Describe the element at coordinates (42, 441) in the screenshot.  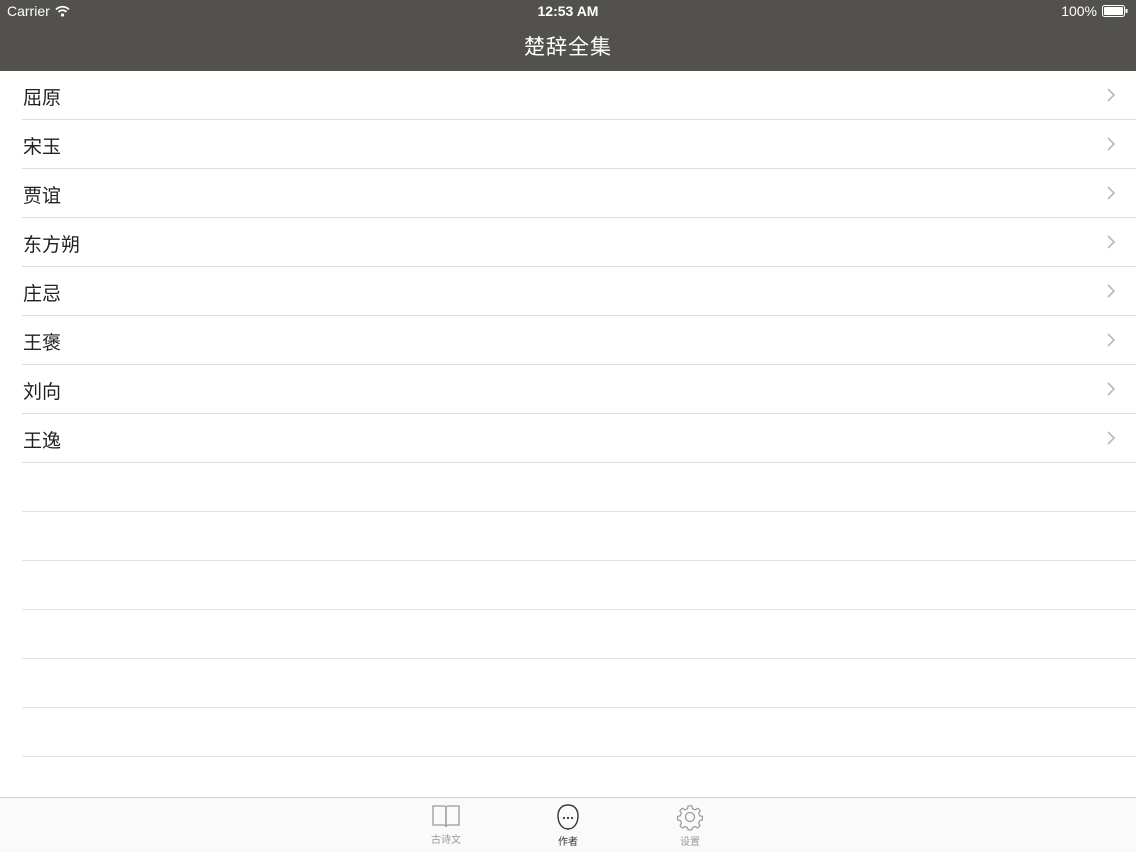
I see `list-item-label: 王逸` at that location.